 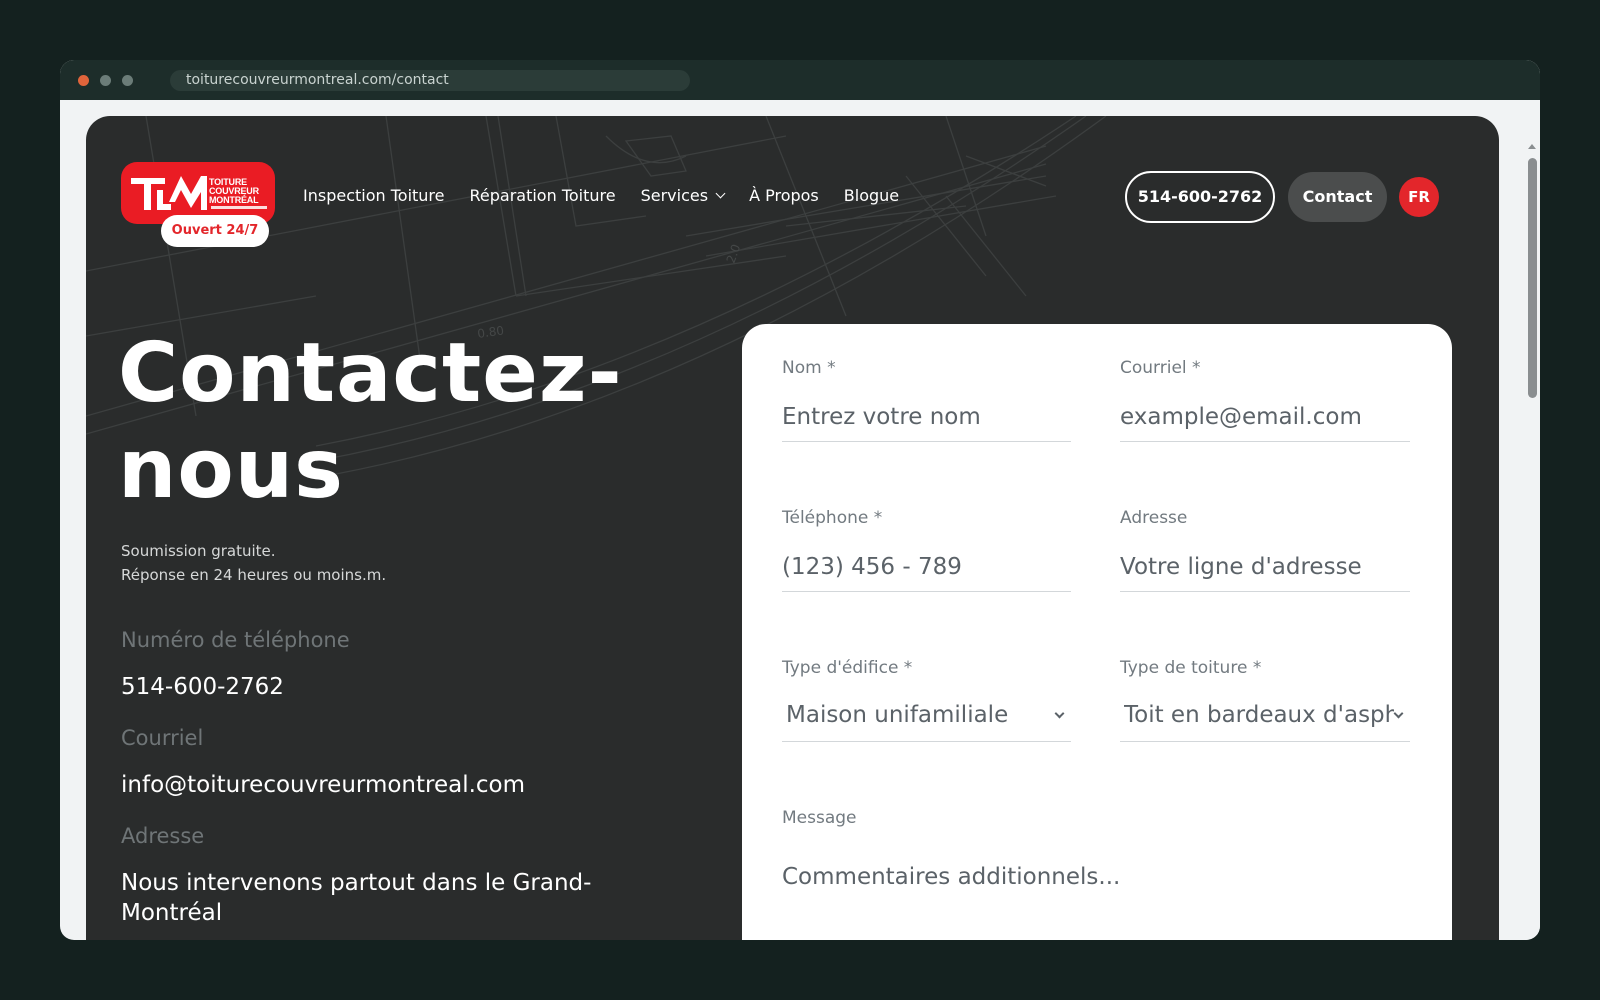 What do you see at coordinates (847, 668) in the screenshot?
I see `building-type-label: Type d'édifice *` at bounding box center [847, 668].